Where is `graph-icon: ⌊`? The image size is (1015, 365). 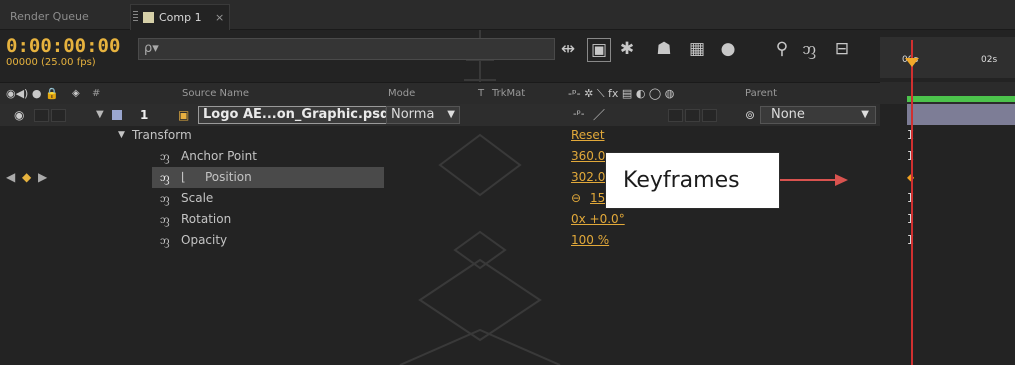
graph-icon: ⌊ is located at coordinates (183, 177).